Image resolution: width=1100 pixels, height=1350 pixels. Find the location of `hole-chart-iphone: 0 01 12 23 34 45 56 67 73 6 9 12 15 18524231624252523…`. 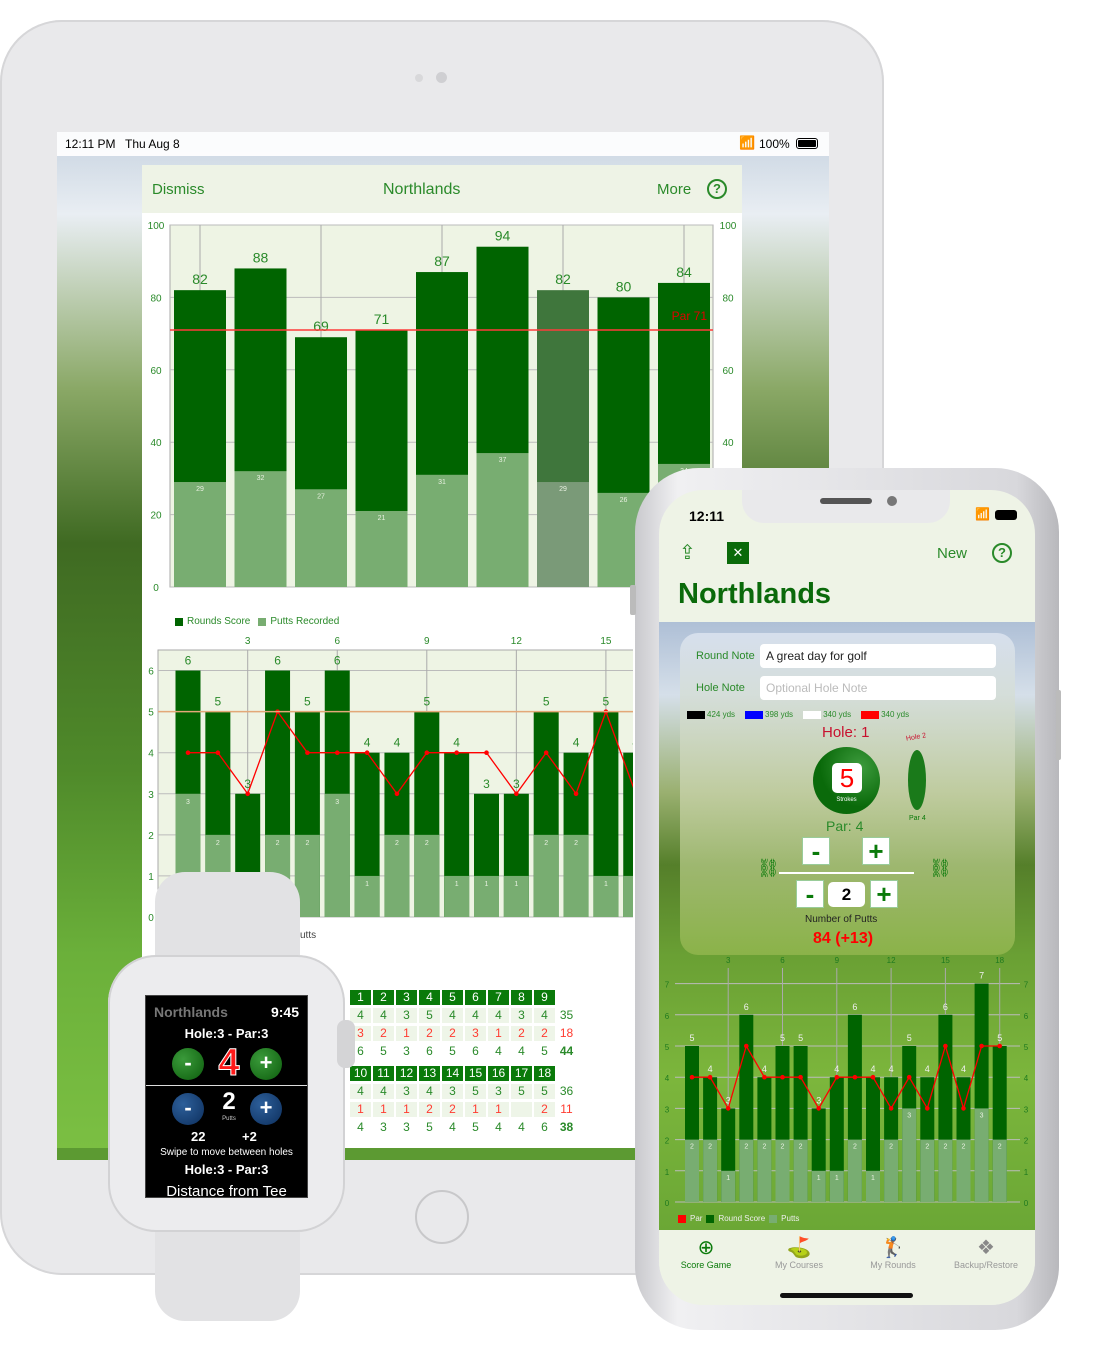

hole-chart-iphone: 0 01 12 23 34 45 56 67 73 6 9 12 15 18524231624252523… is located at coordinates (847, 1082).